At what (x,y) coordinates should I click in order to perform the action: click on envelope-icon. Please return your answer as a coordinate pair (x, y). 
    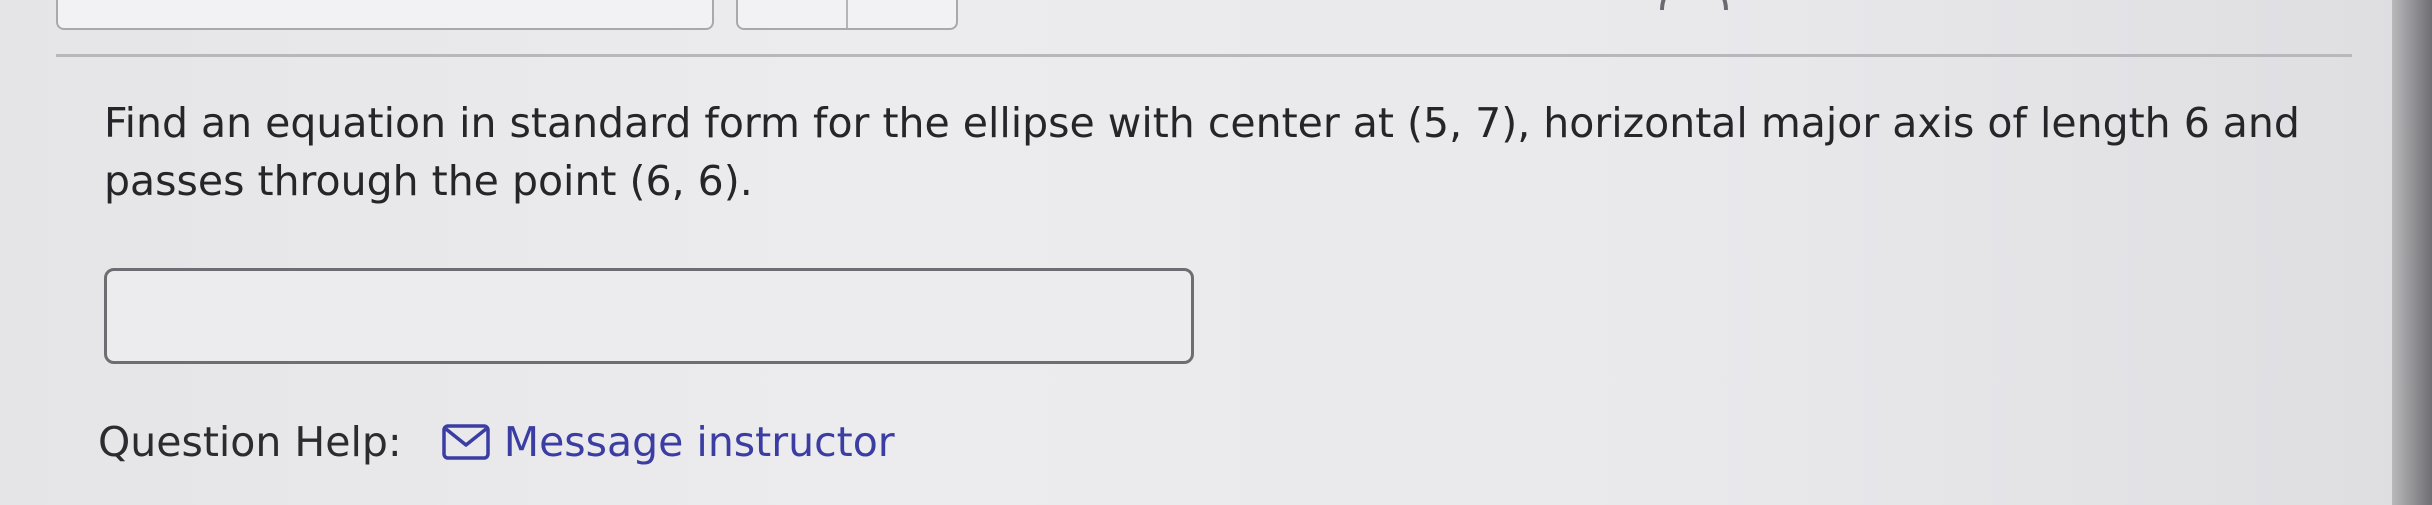
    Looking at the image, I should click on (465, 442).